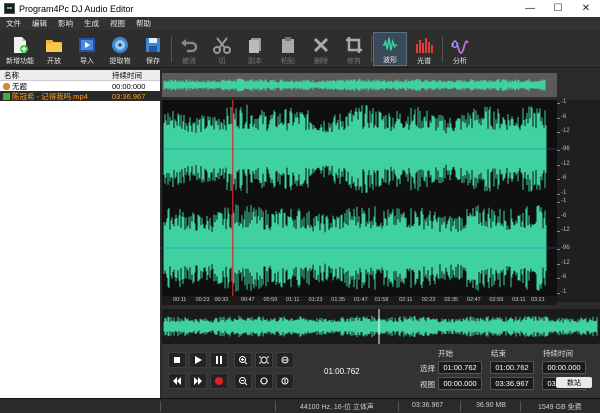  I want to click on list-item: 无题 00:00:000, so click(80, 86).